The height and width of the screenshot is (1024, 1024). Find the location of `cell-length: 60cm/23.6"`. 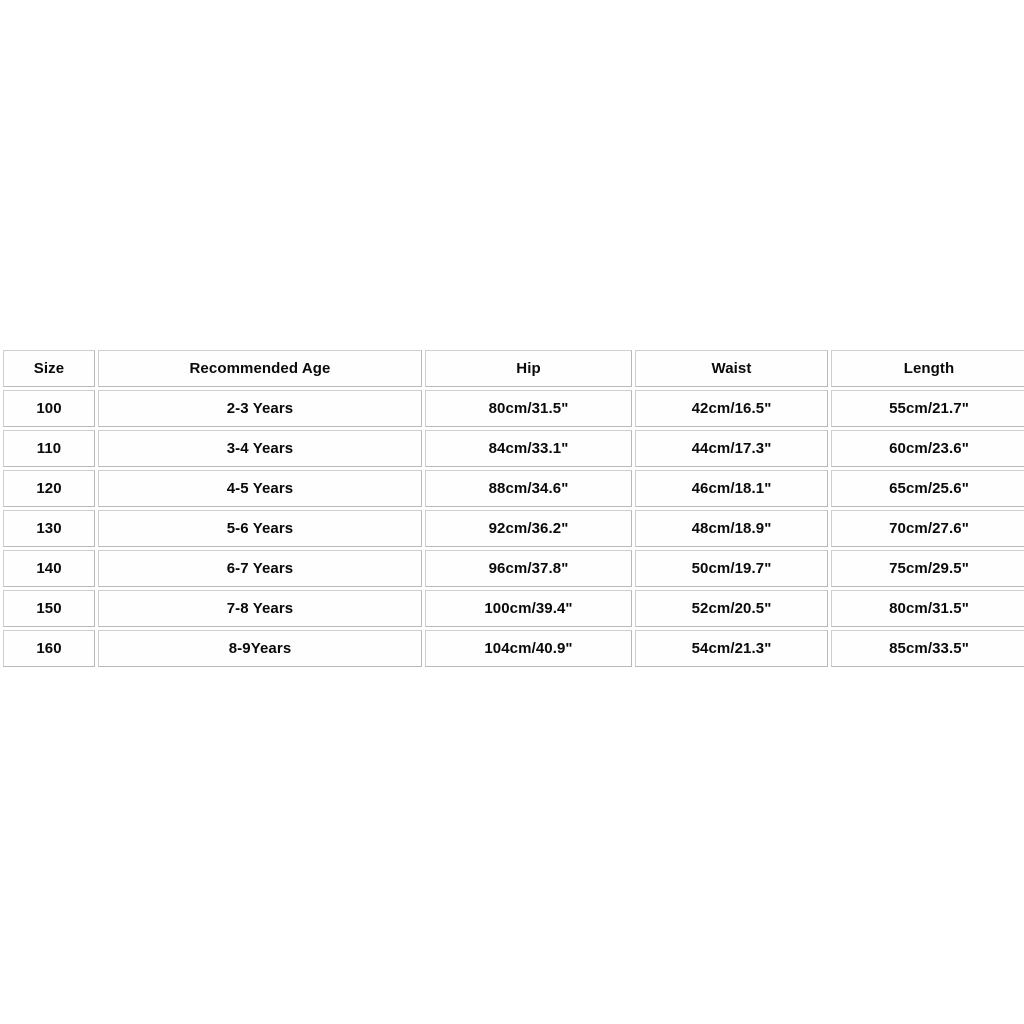

cell-length: 60cm/23.6" is located at coordinates (927, 448).